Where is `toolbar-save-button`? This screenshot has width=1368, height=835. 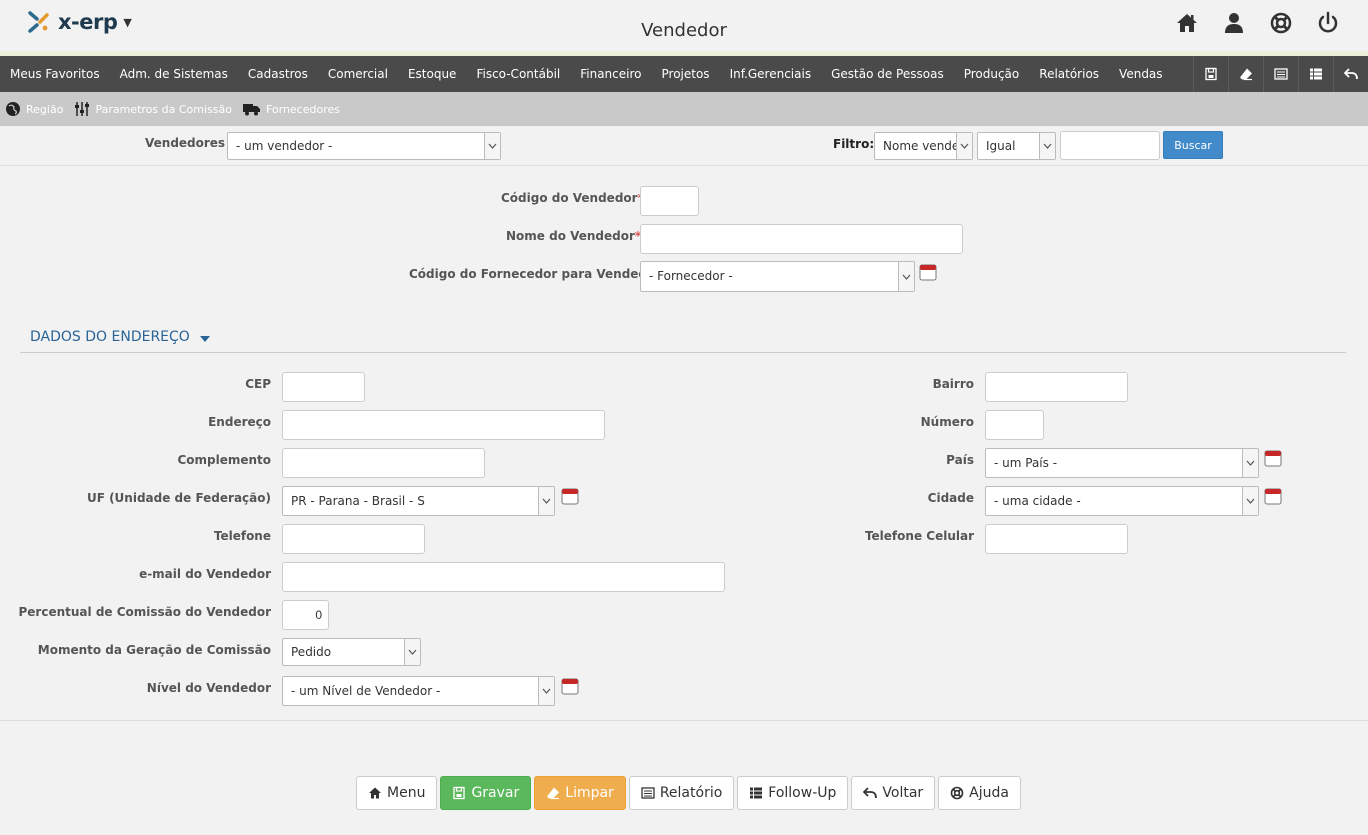 toolbar-save-button is located at coordinates (1210, 74).